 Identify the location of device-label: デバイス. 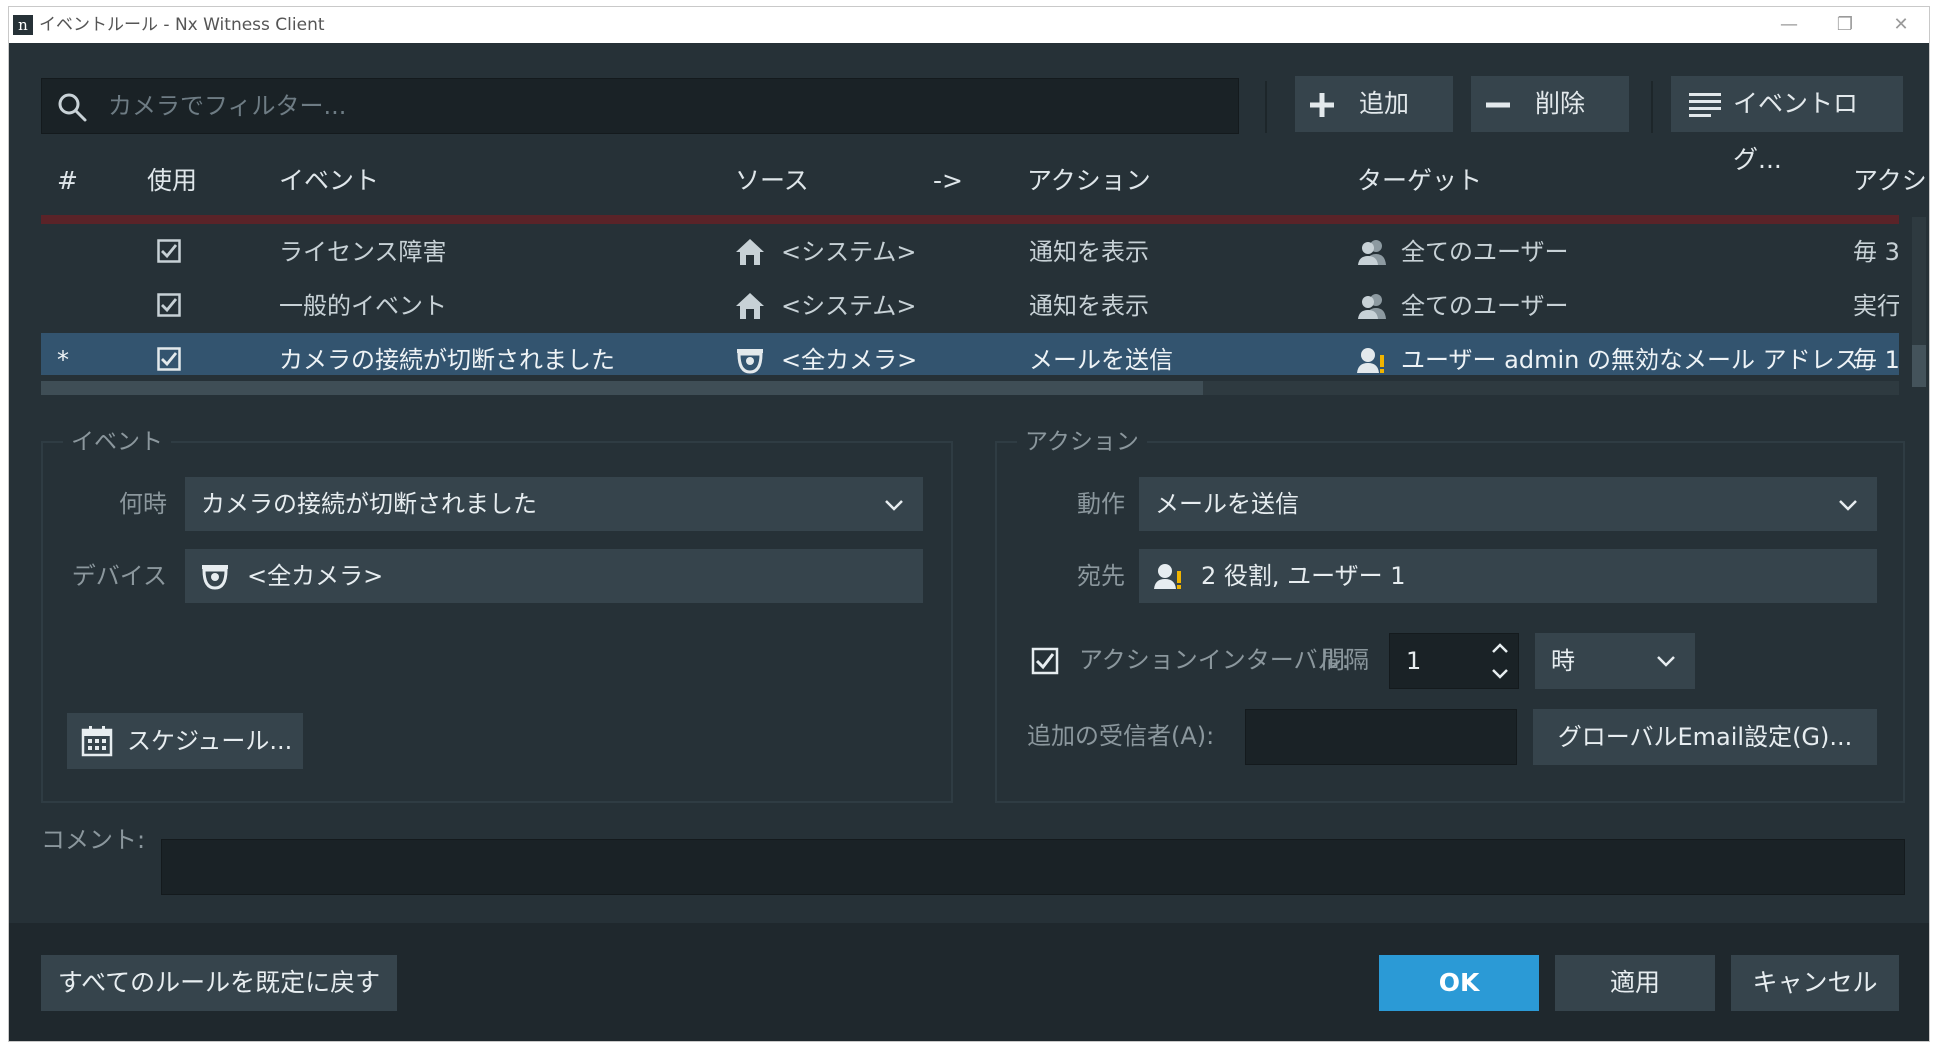
(119, 576).